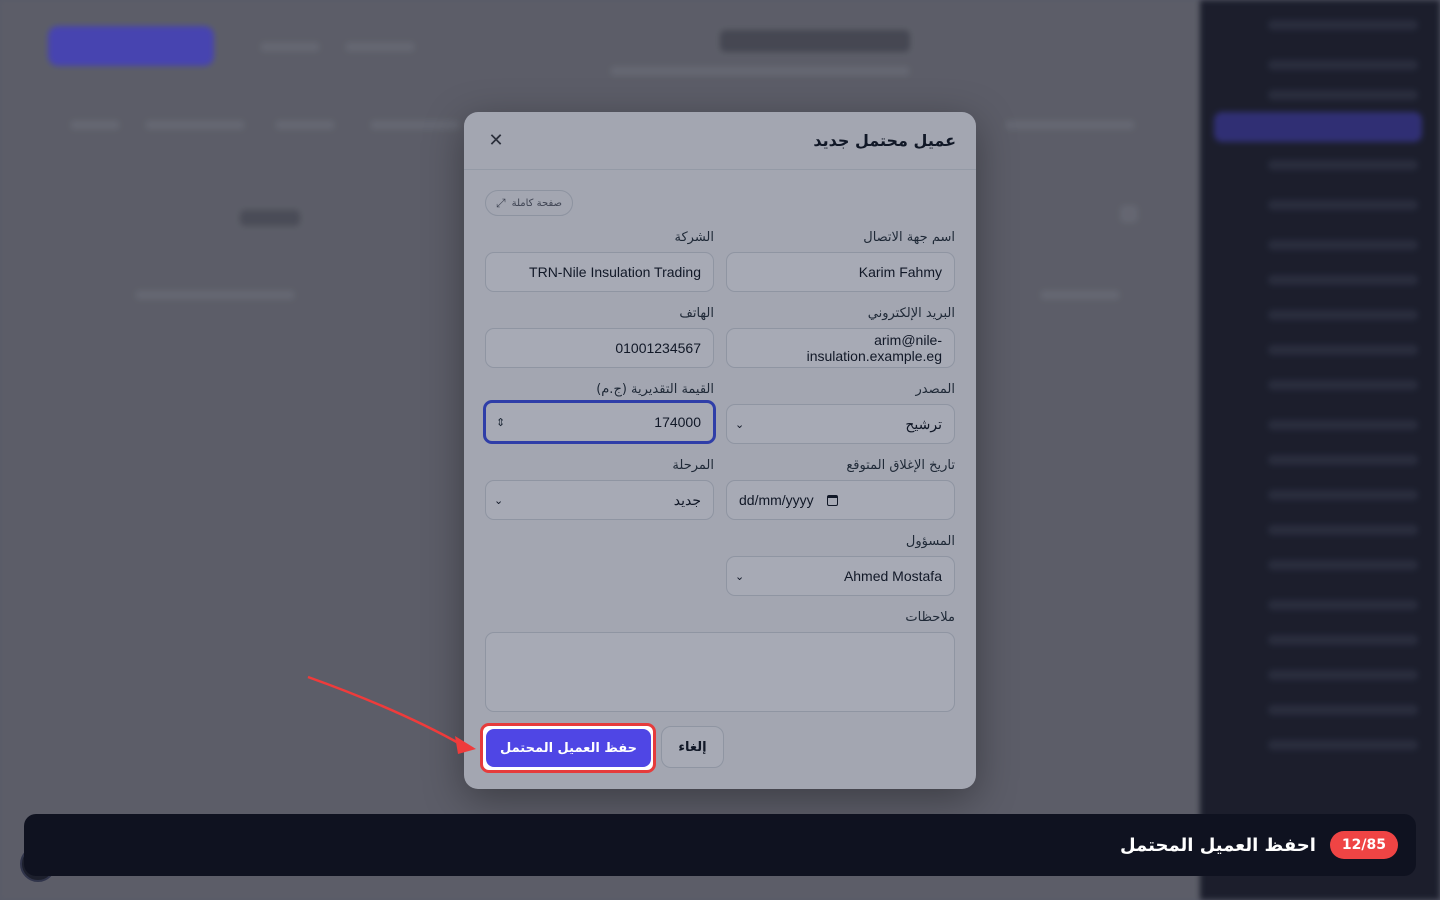 The width and height of the screenshot is (1440, 900). I want to click on owner-value: Ahmed Mostafa, so click(892, 576).